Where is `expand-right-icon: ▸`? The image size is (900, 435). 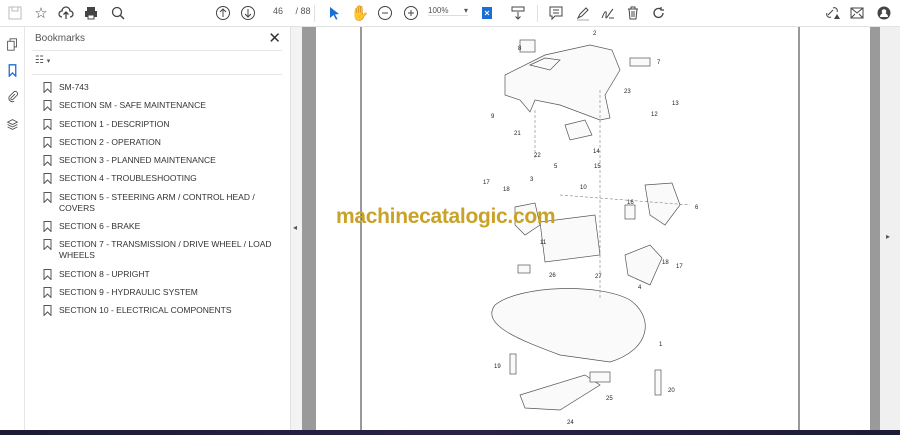 expand-right-icon: ▸ is located at coordinates (888, 236).